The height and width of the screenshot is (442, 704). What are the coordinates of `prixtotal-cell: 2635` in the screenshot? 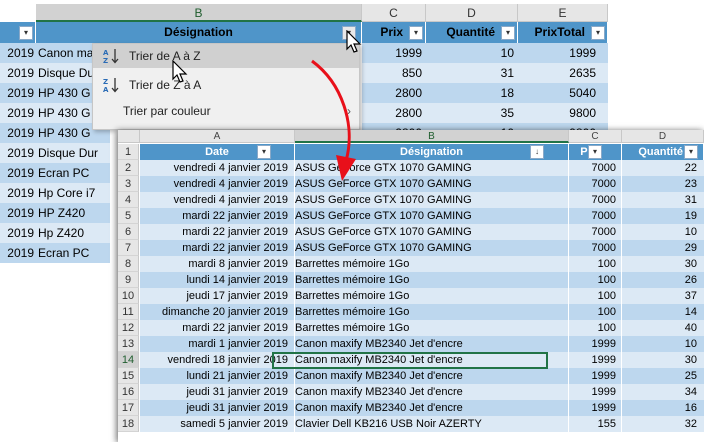 It's located at (557, 73).